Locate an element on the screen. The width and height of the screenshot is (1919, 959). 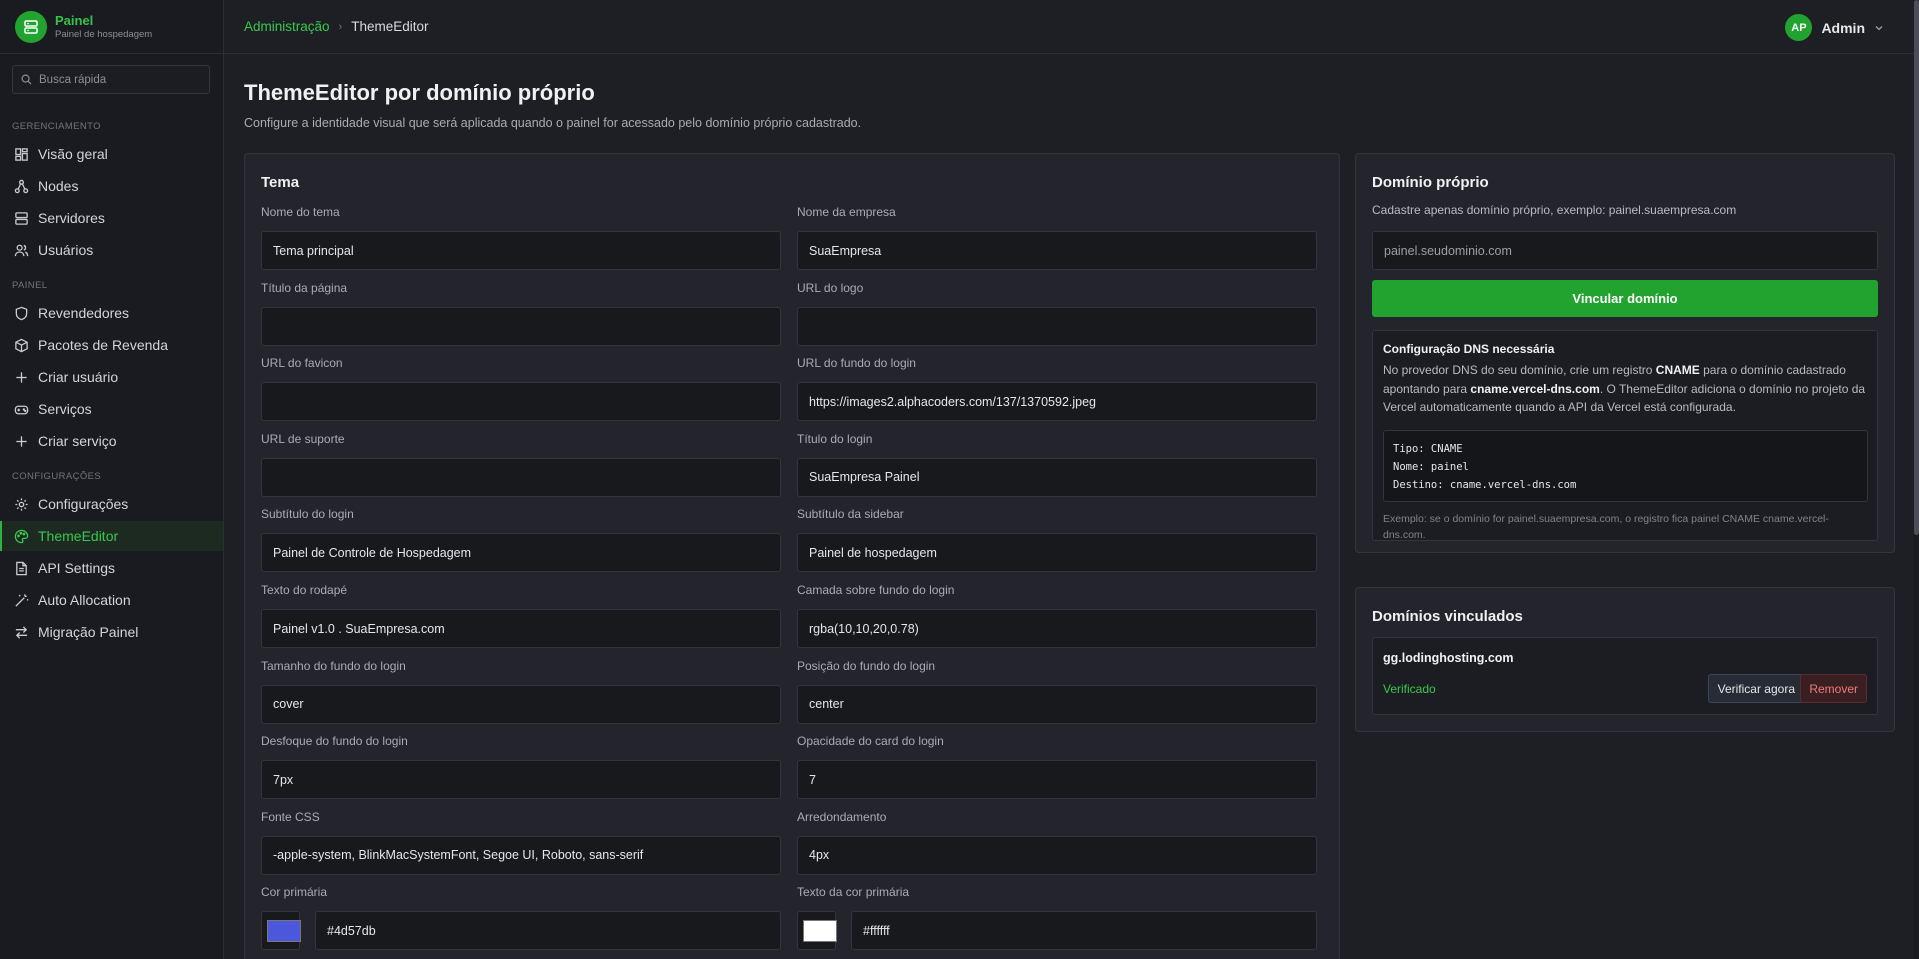
field-15-label: Opacidade do card do login is located at coordinates (870, 741).